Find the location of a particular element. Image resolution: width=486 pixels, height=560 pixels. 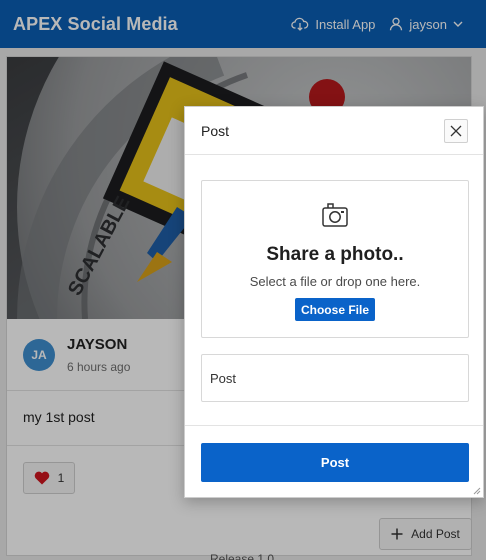

close-icon is located at coordinates (456, 131).